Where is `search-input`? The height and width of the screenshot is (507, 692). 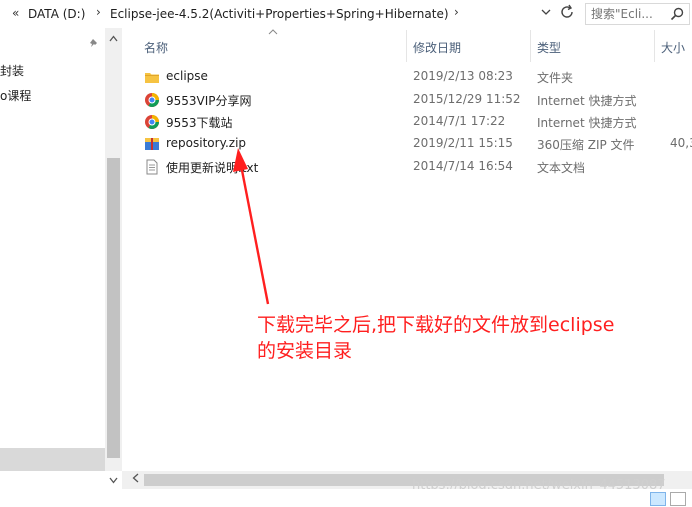
search-input is located at coordinates (630, 14).